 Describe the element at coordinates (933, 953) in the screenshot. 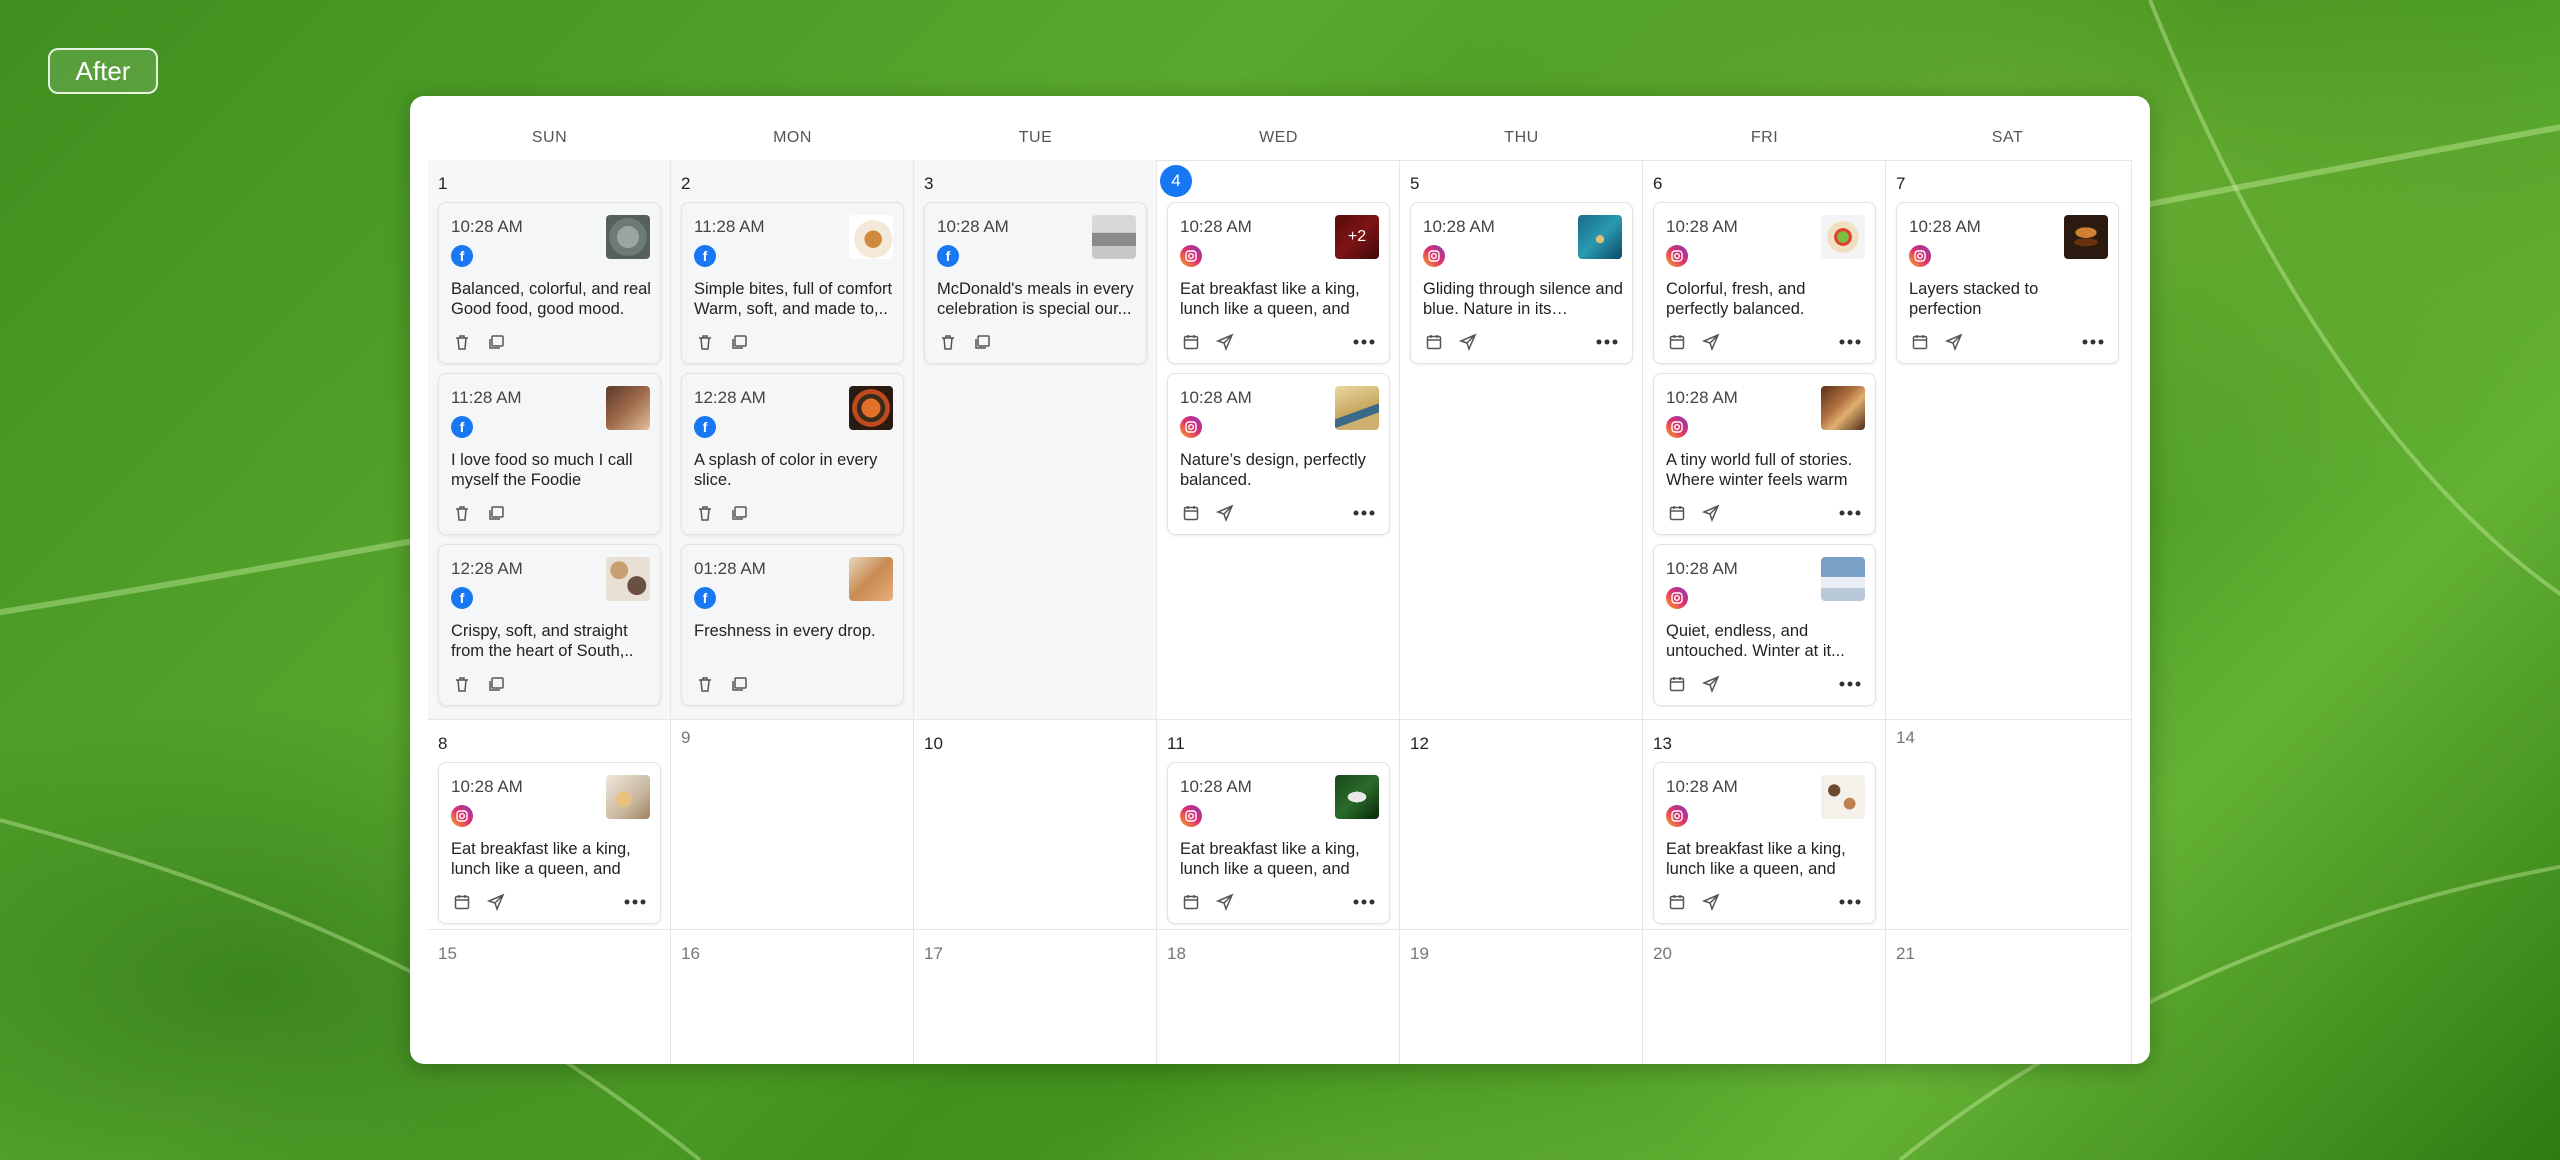

I see `day-number: 17` at that location.